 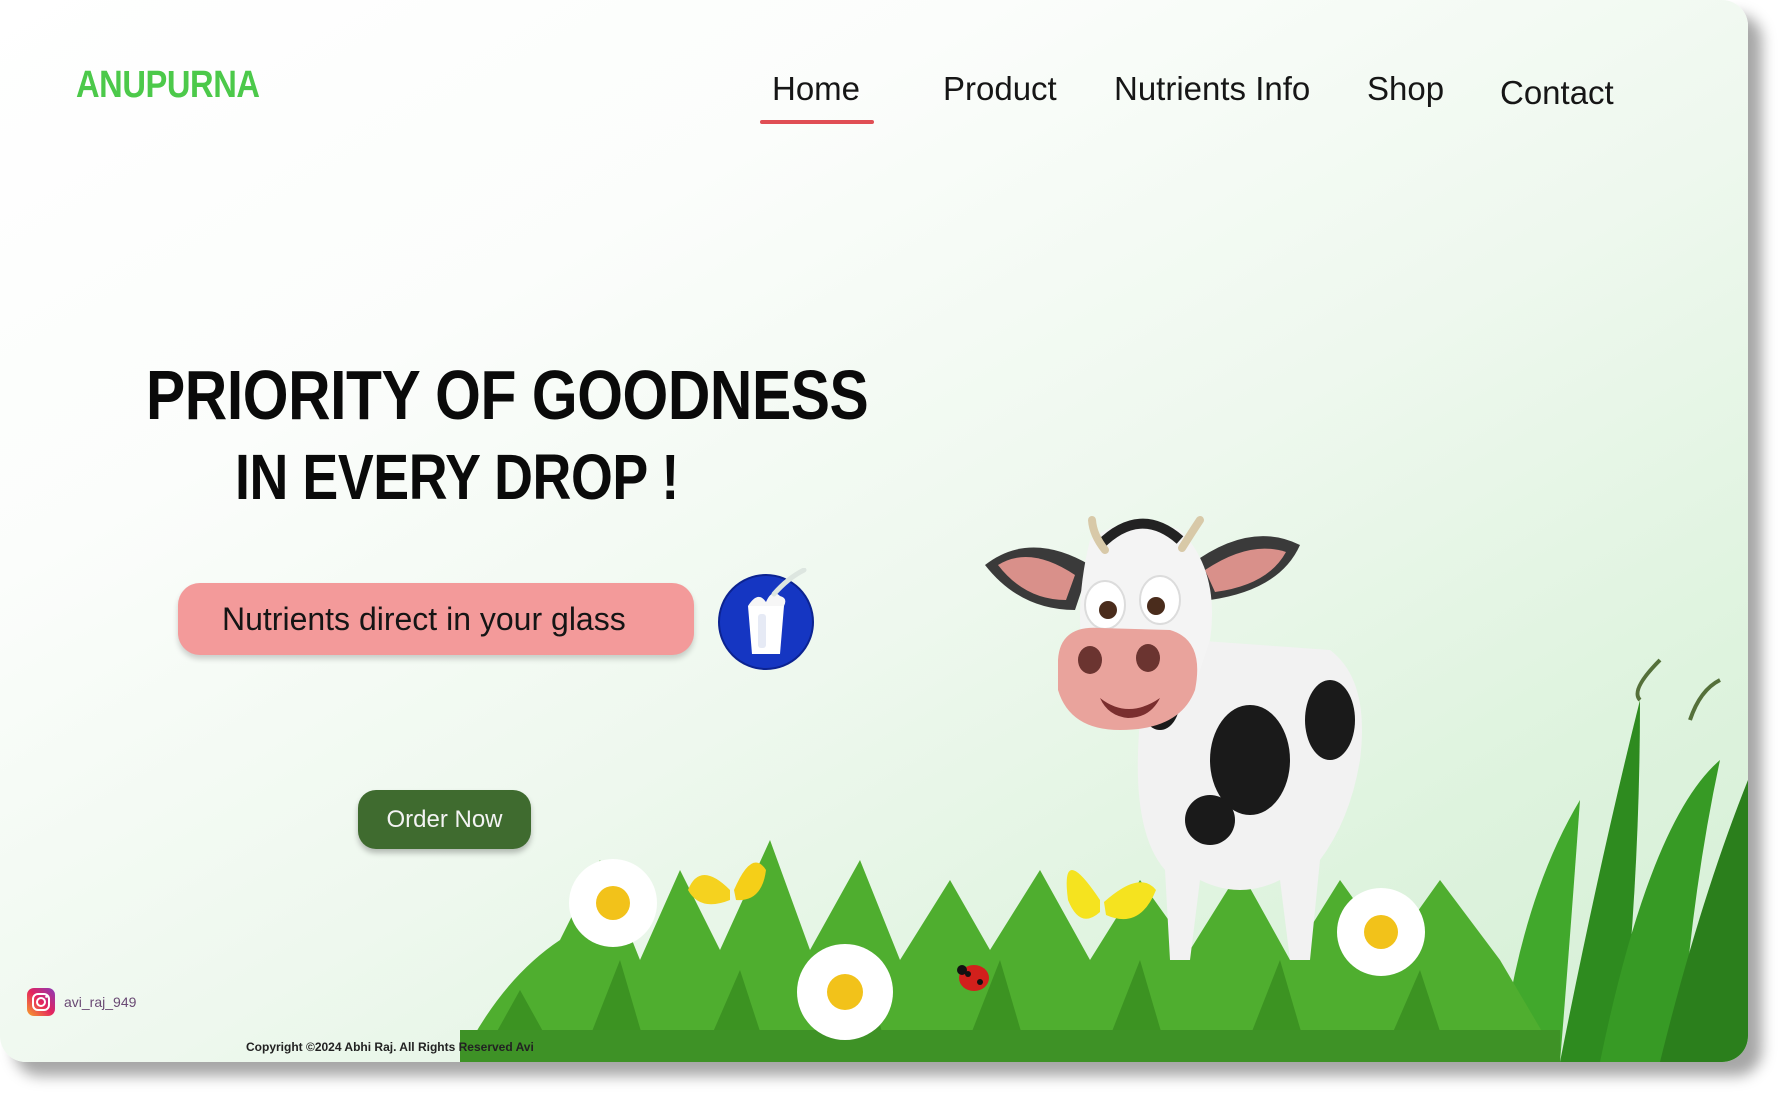 What do you see at coordinates (1405, 89) in the screenshot?
I see `nav-shop: Shop` at bounding box center [1405, 89].